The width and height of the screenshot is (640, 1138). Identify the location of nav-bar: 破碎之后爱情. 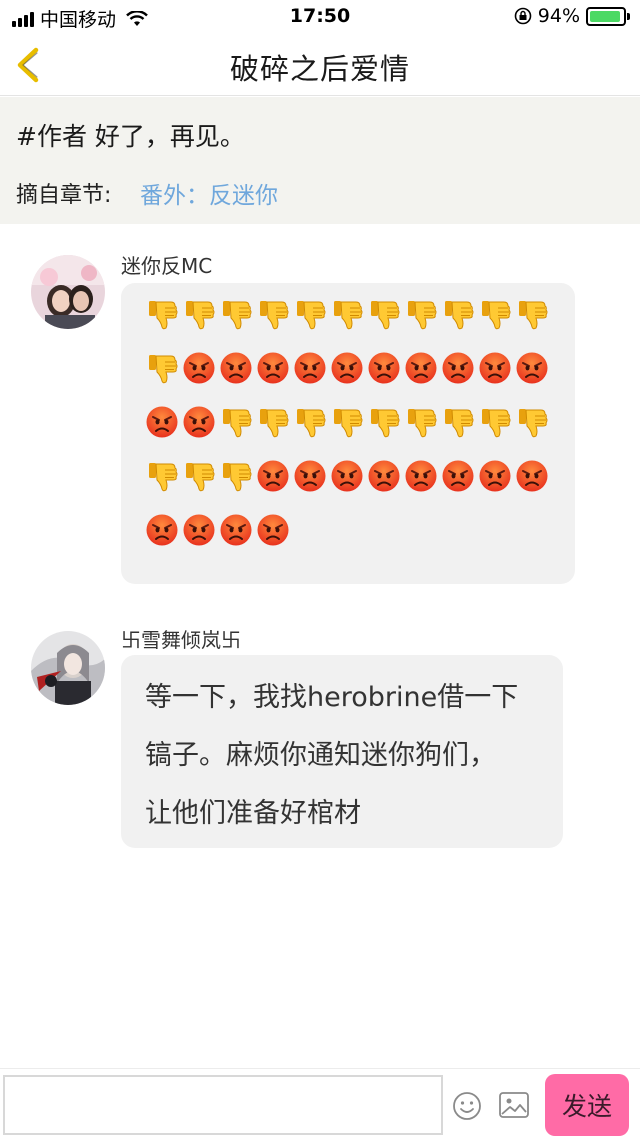
(320, 65).